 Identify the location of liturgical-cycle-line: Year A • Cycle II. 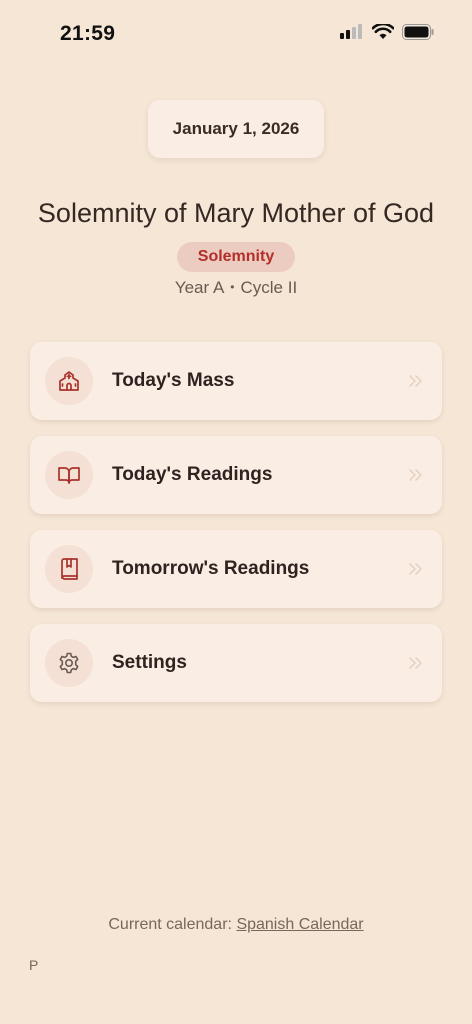
(236, 288).